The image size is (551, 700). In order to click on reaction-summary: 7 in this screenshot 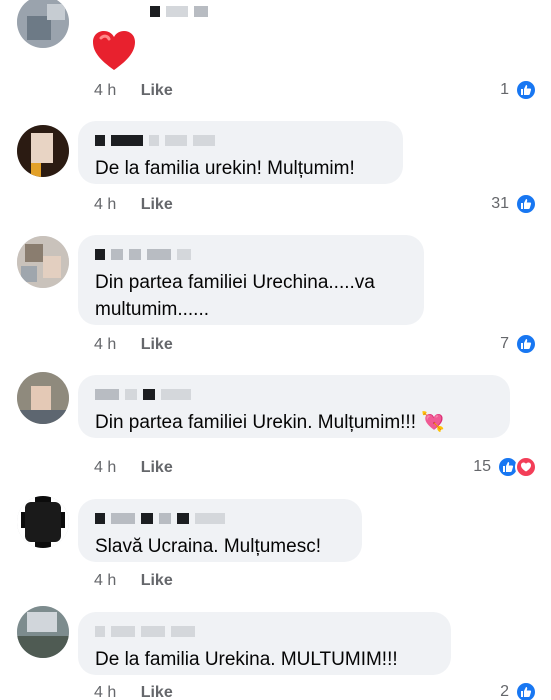, I will do `click(518, 344)`.